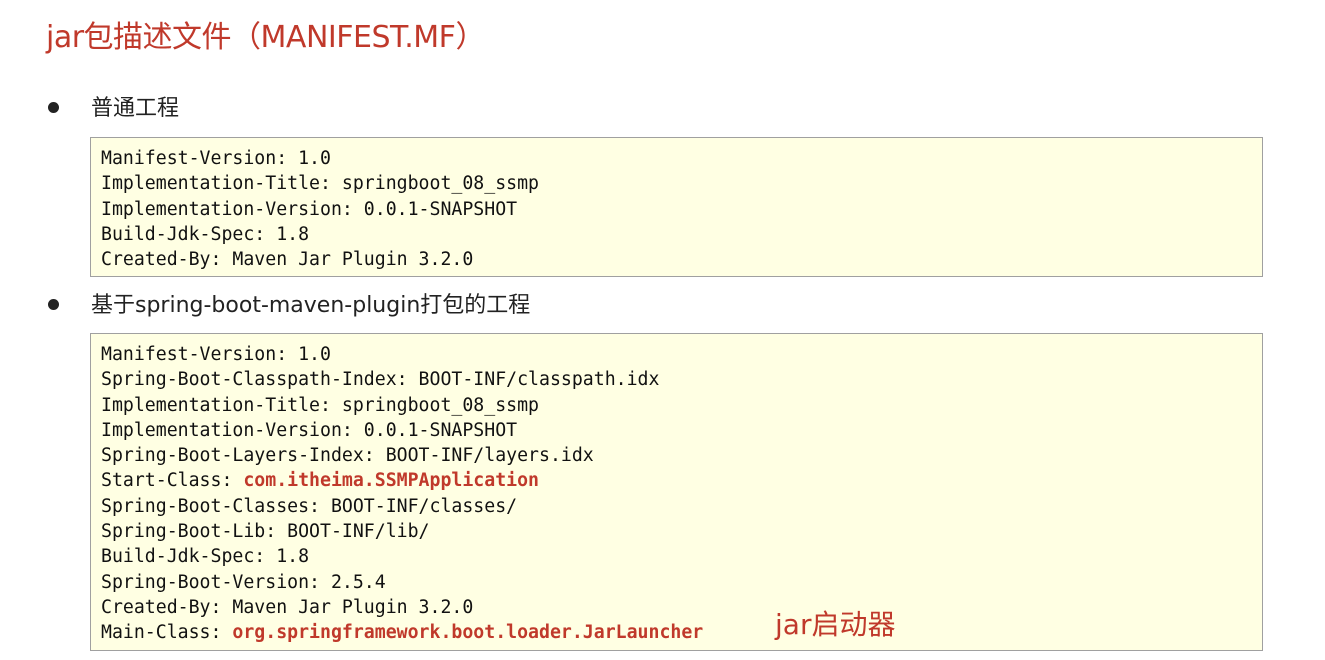 The height and width of the screenshot is (660, 1325). Describe the element at coordinates (539, 380) in the screenshot. I see `manifest-value: BOOT-INF/classpath.idx` at that location.